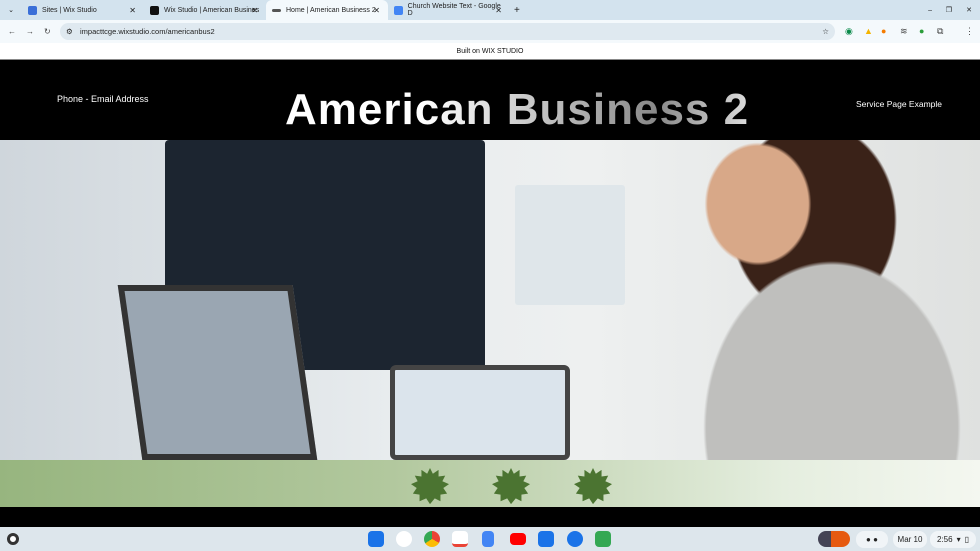 The image size is (980, 551). I want to click on new-tab-button: +, so click(517, 10).